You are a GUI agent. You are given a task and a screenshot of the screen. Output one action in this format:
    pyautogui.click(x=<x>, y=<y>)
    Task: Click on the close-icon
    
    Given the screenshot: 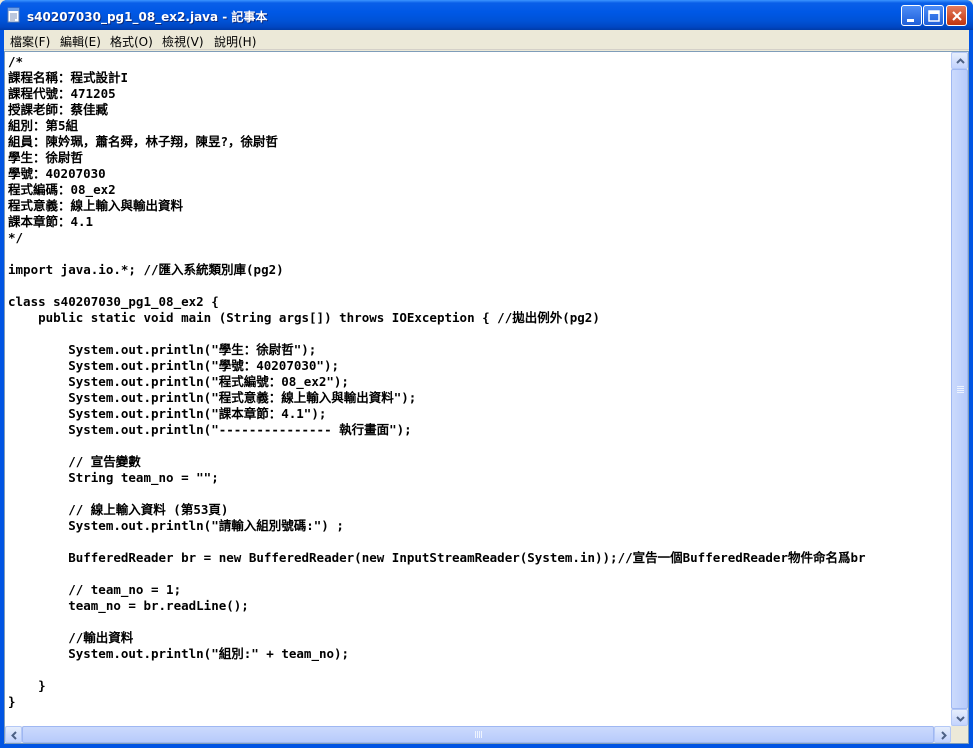 What is the action you would take?
    pyautogui.click(x=957, y=16)
    